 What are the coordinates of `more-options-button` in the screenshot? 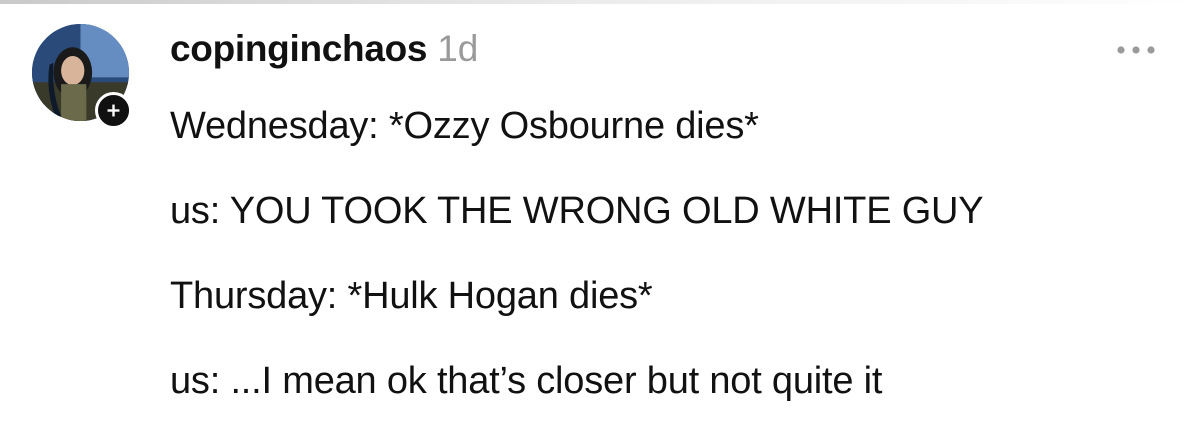 It's located at (1136, 50).